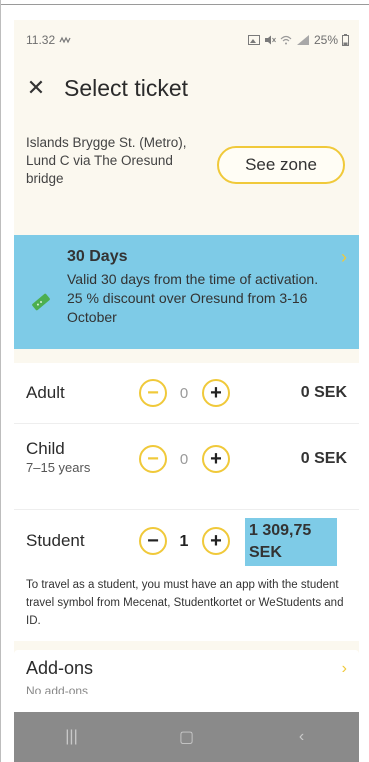 Image resolution: width=369 pixels, height=762 pixels. I want to click on addons-subtitle: No add-ons, so click(57, 689).